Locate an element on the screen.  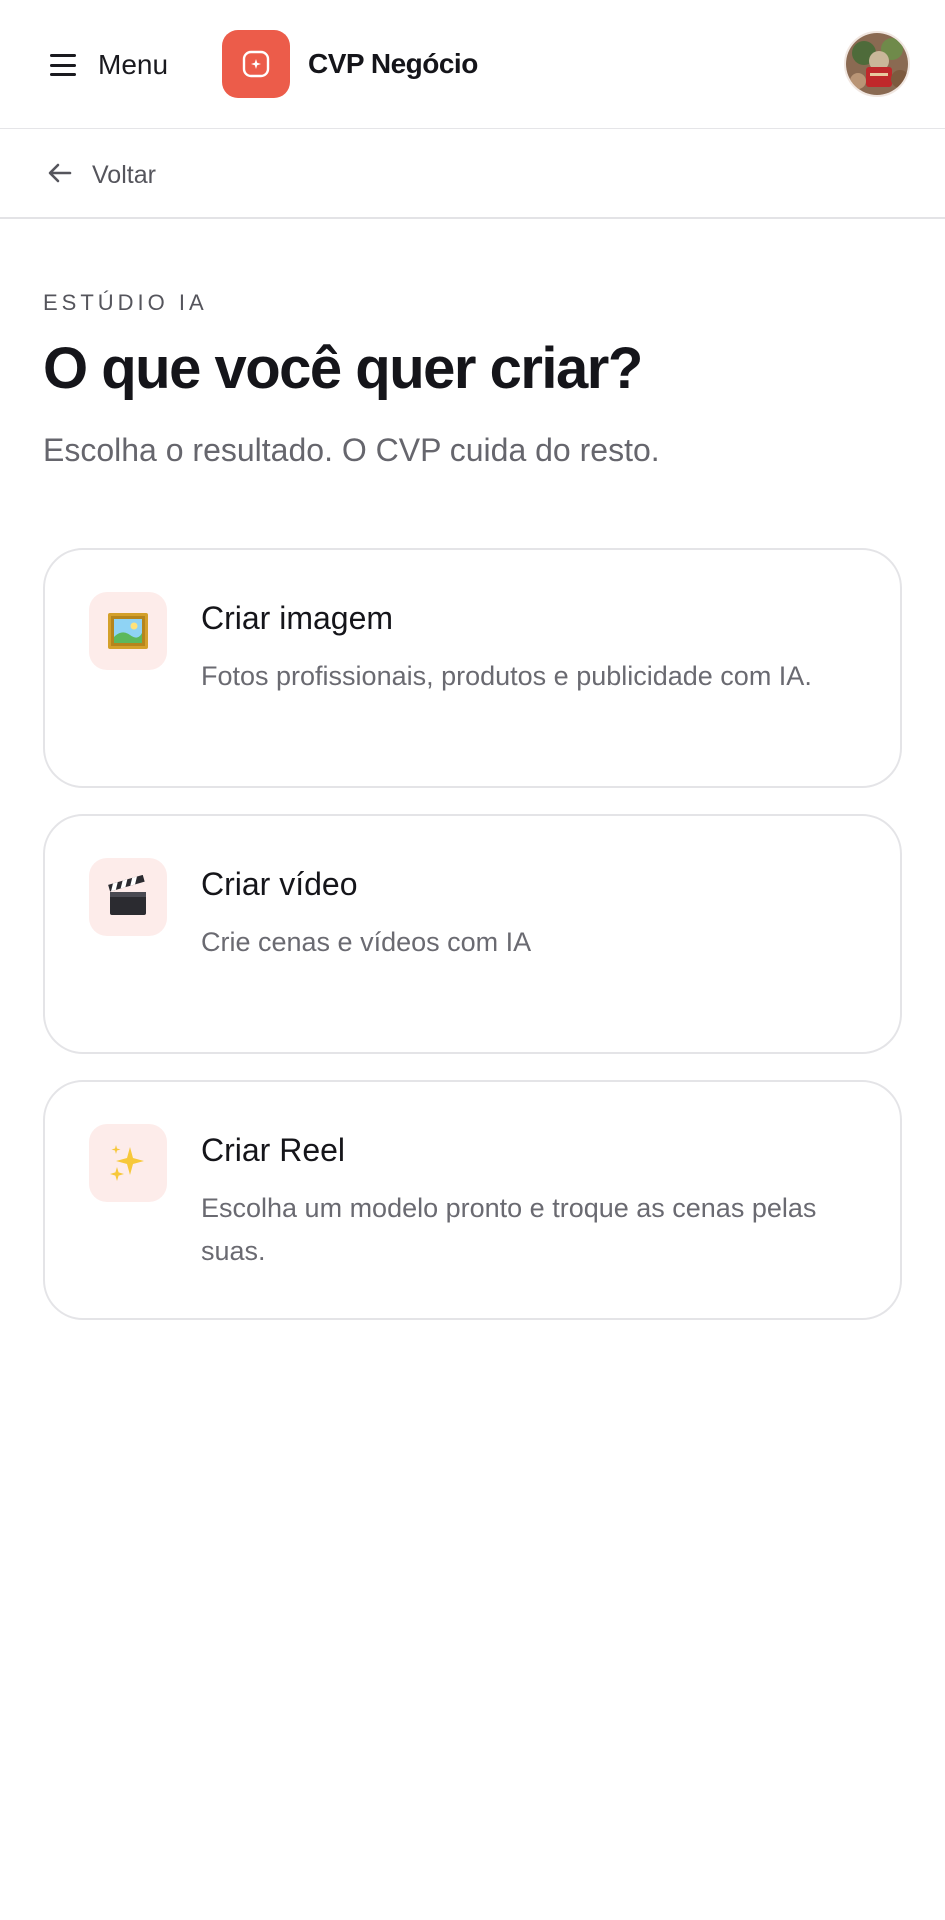
brand-logo-icon is located at coordinates (256, 64).